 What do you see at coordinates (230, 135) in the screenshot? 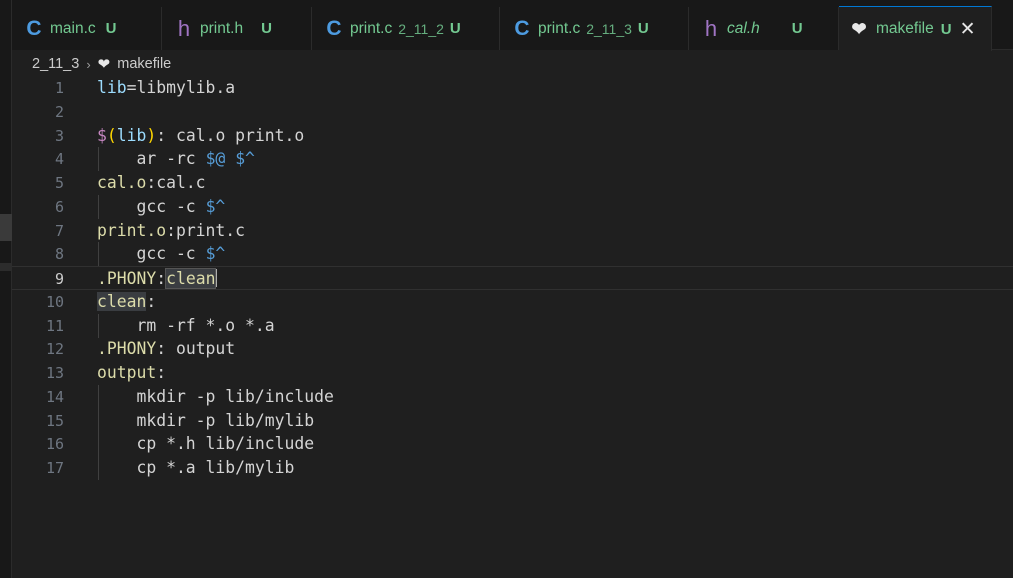
I see `code-token: : cal.o print.o` at bounding box center [230, 135].